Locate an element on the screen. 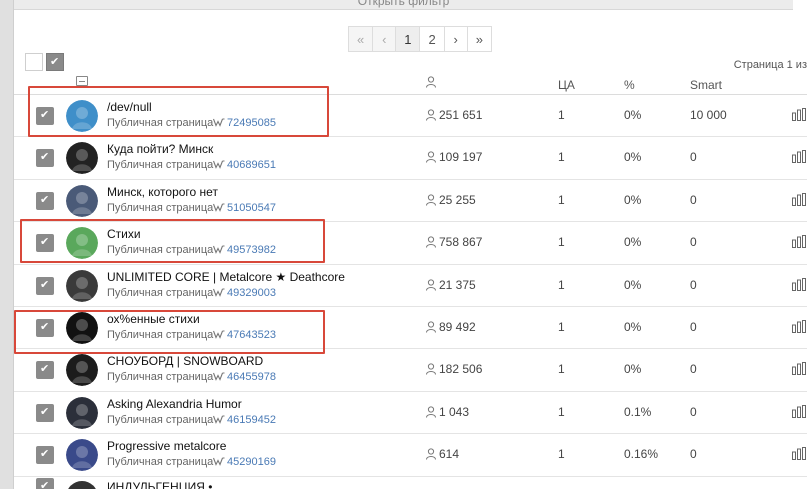 The width and height of the screenshot is (807, 489). pagination: «‹ 1 2 ›» is located at coordinates (420, 39).